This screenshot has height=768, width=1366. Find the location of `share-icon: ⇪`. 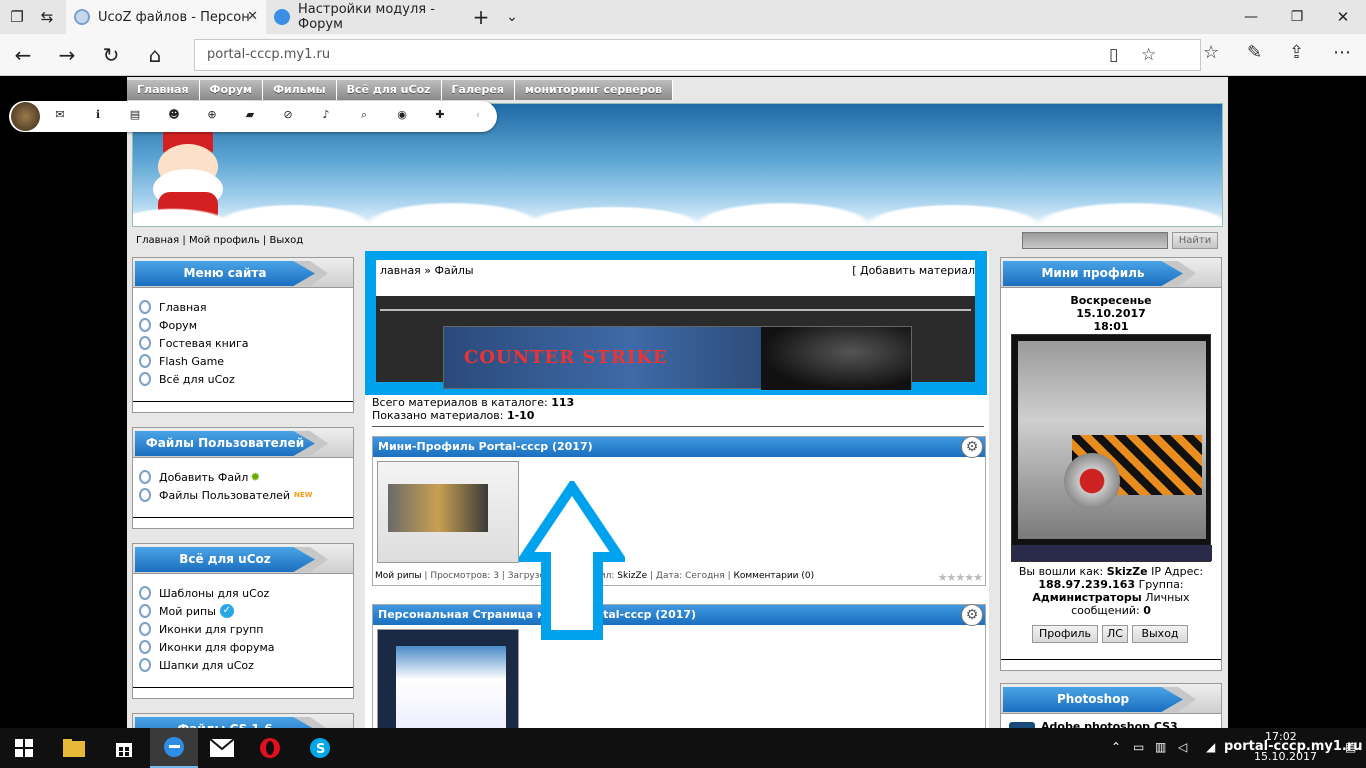

share-icon: ⇪ is located at coordinates (1296, 52).